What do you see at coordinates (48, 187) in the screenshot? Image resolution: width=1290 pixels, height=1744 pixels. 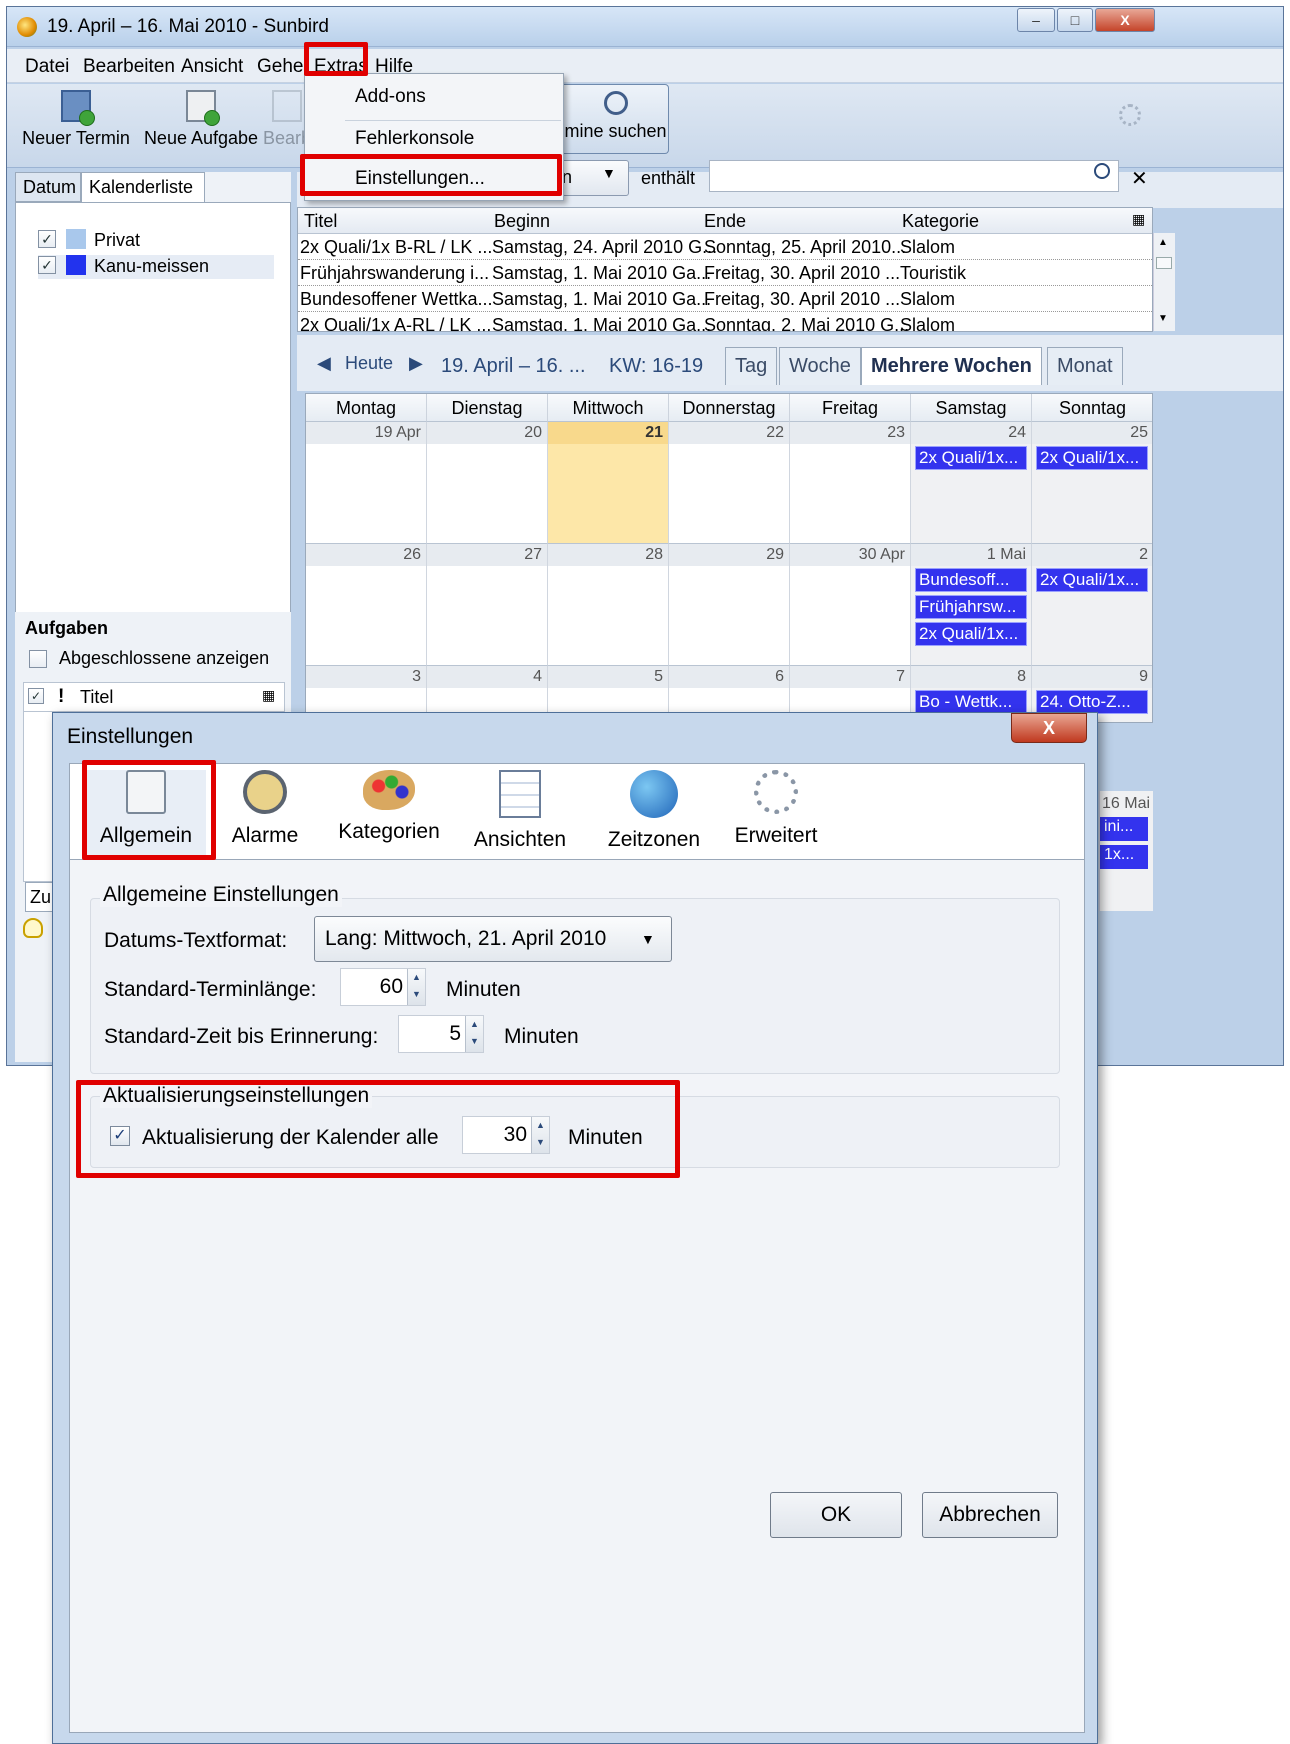 I see `tab-datum: Datum` at bounding box center [48, 187].